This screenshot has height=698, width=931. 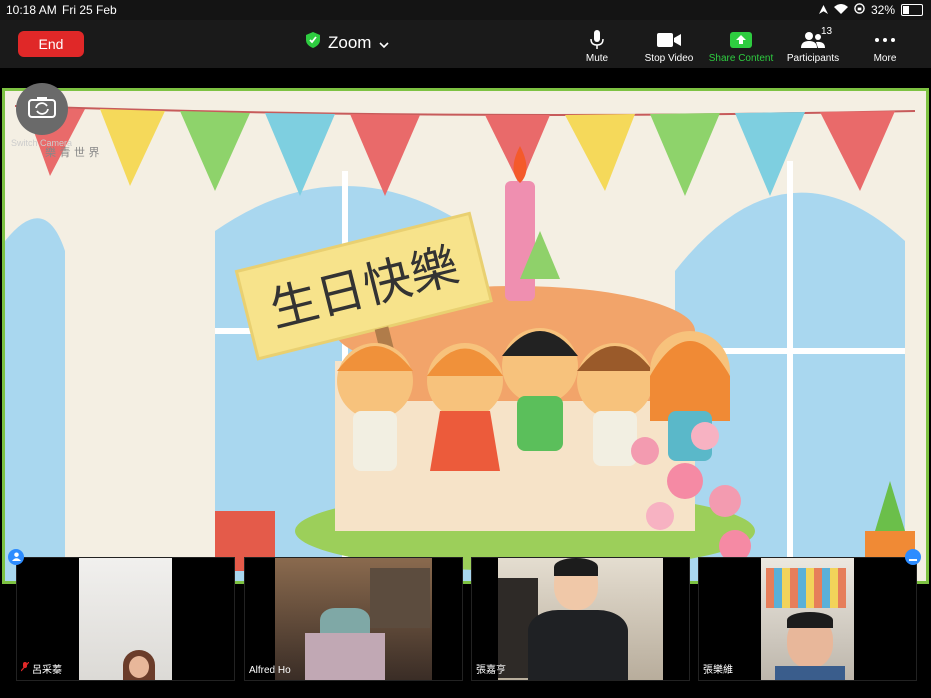 I want to click on participant-tile: Alfred Ho, so click(x=353, y=619).